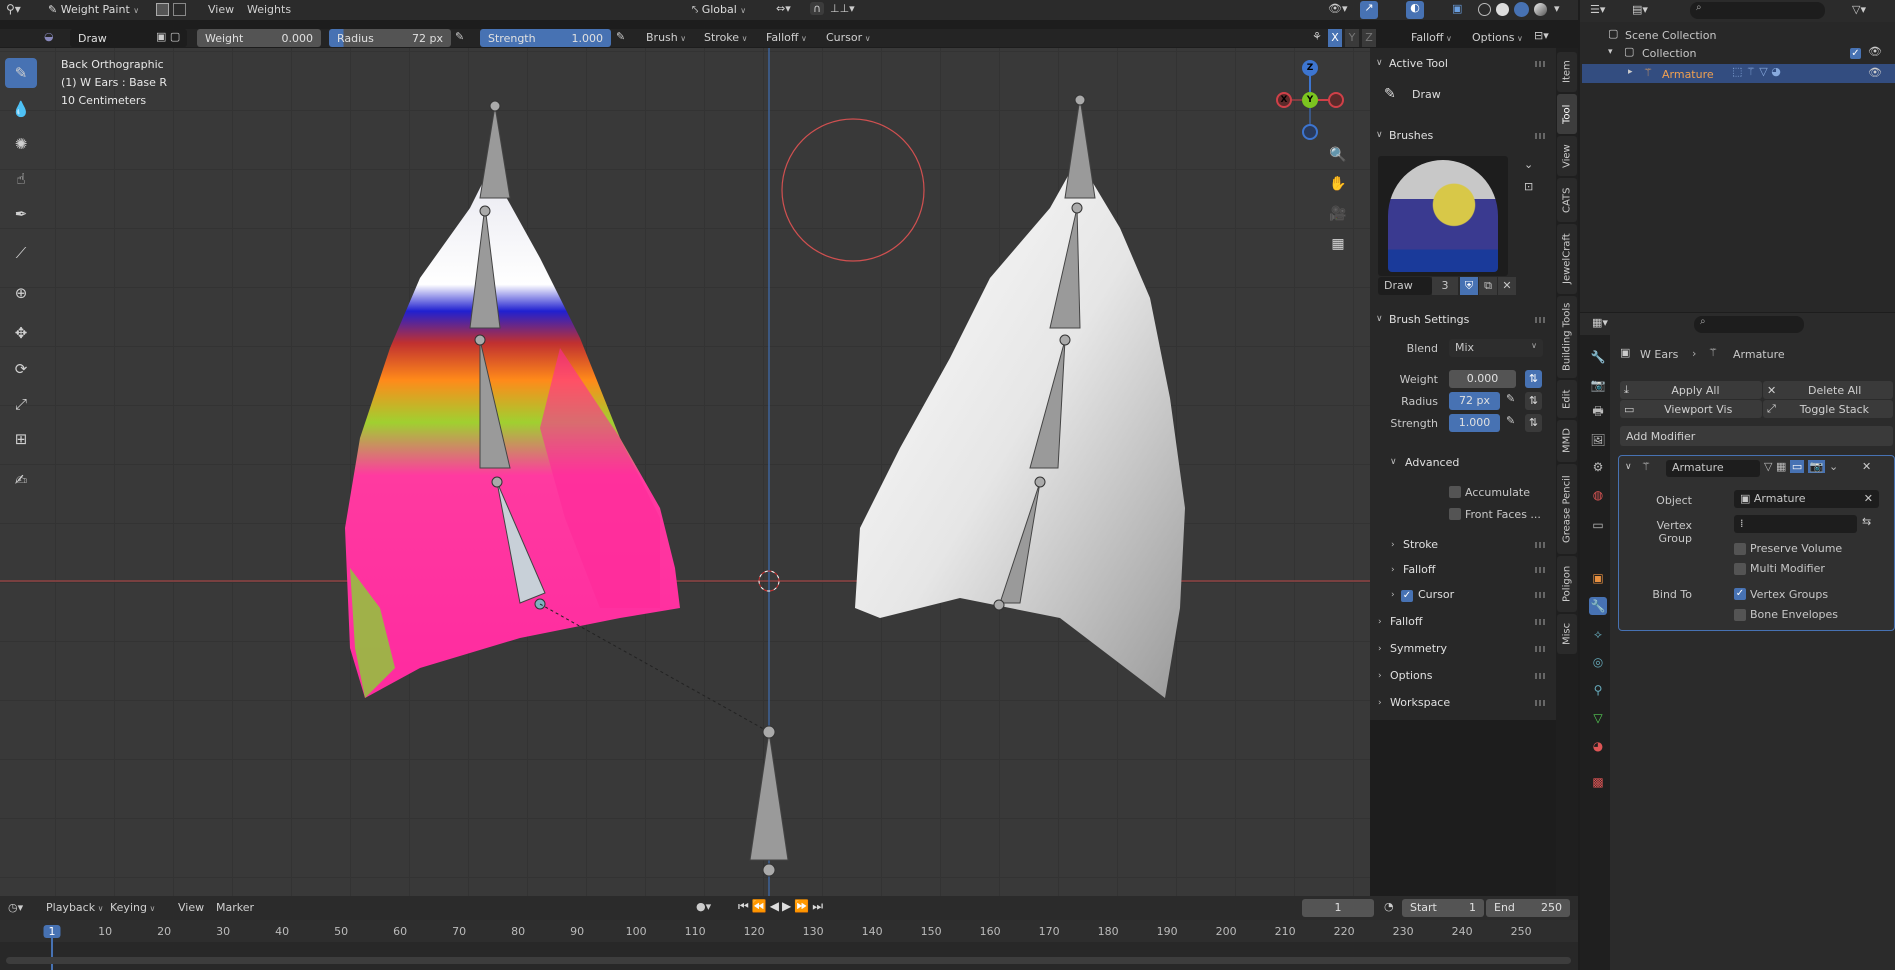  I want to click on pan-hand-icon: ✋, so click(1338, 184).